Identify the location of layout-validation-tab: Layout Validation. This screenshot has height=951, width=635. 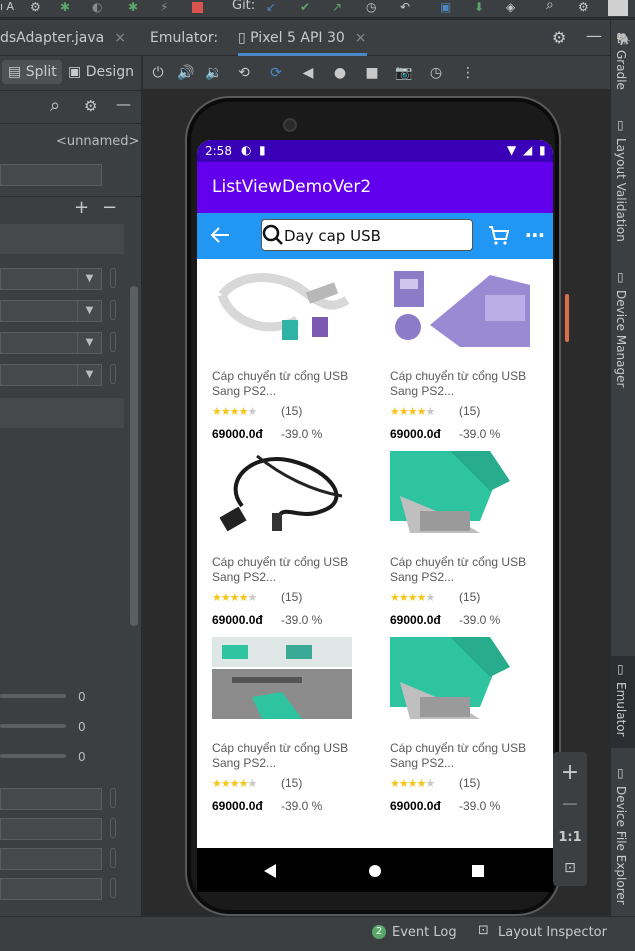
(621, 190).